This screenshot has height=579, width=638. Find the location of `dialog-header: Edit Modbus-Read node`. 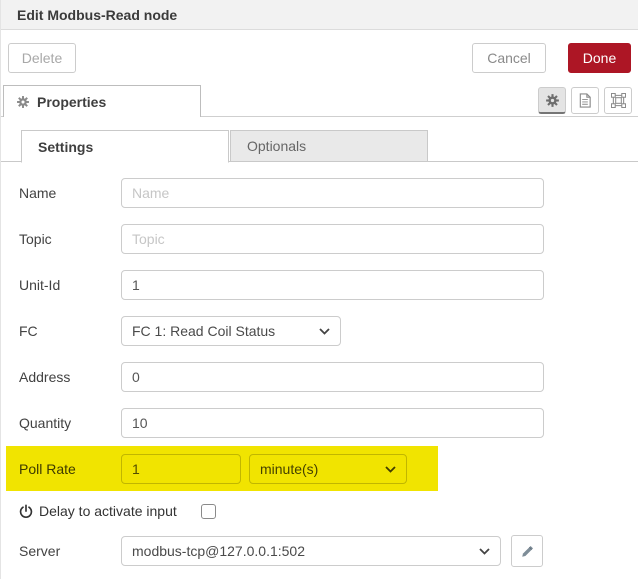

dialog-header: Edit Modbus-Read node is located at coordinates (319, 15).